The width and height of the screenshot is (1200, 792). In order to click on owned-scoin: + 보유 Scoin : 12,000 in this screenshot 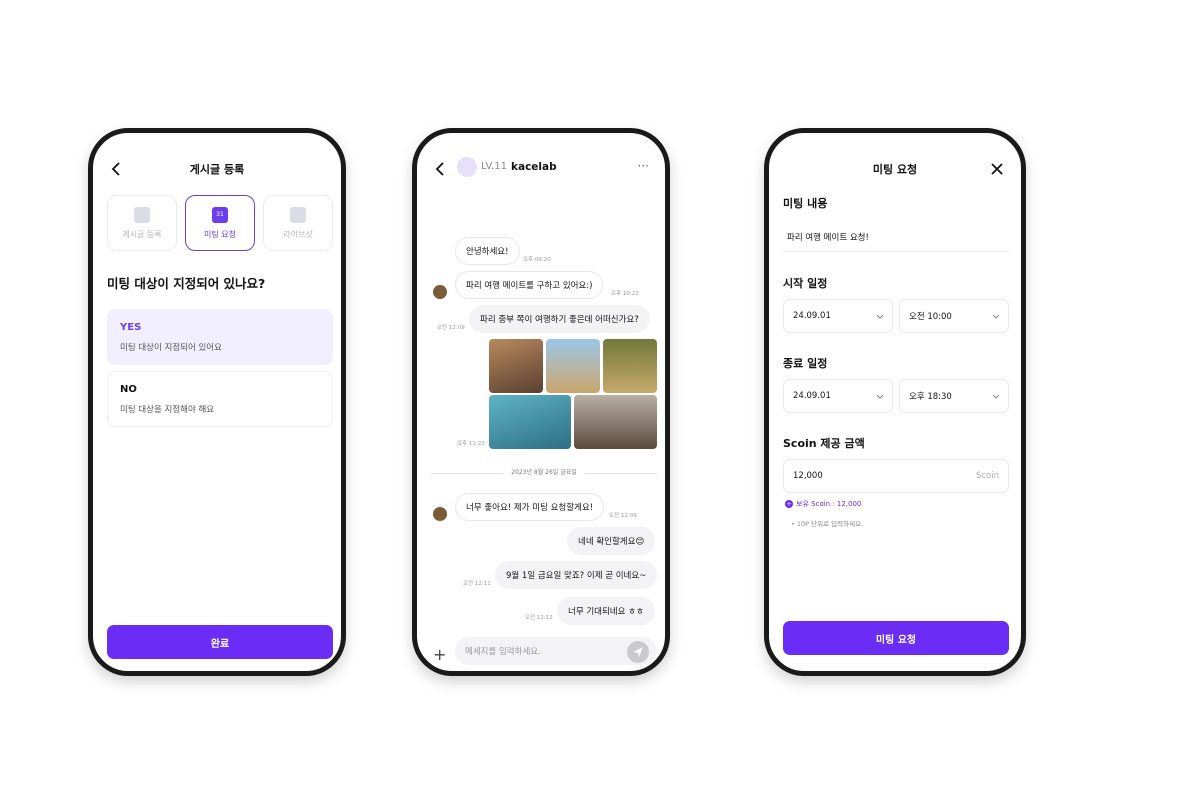, I will do `click(823, 504)`.